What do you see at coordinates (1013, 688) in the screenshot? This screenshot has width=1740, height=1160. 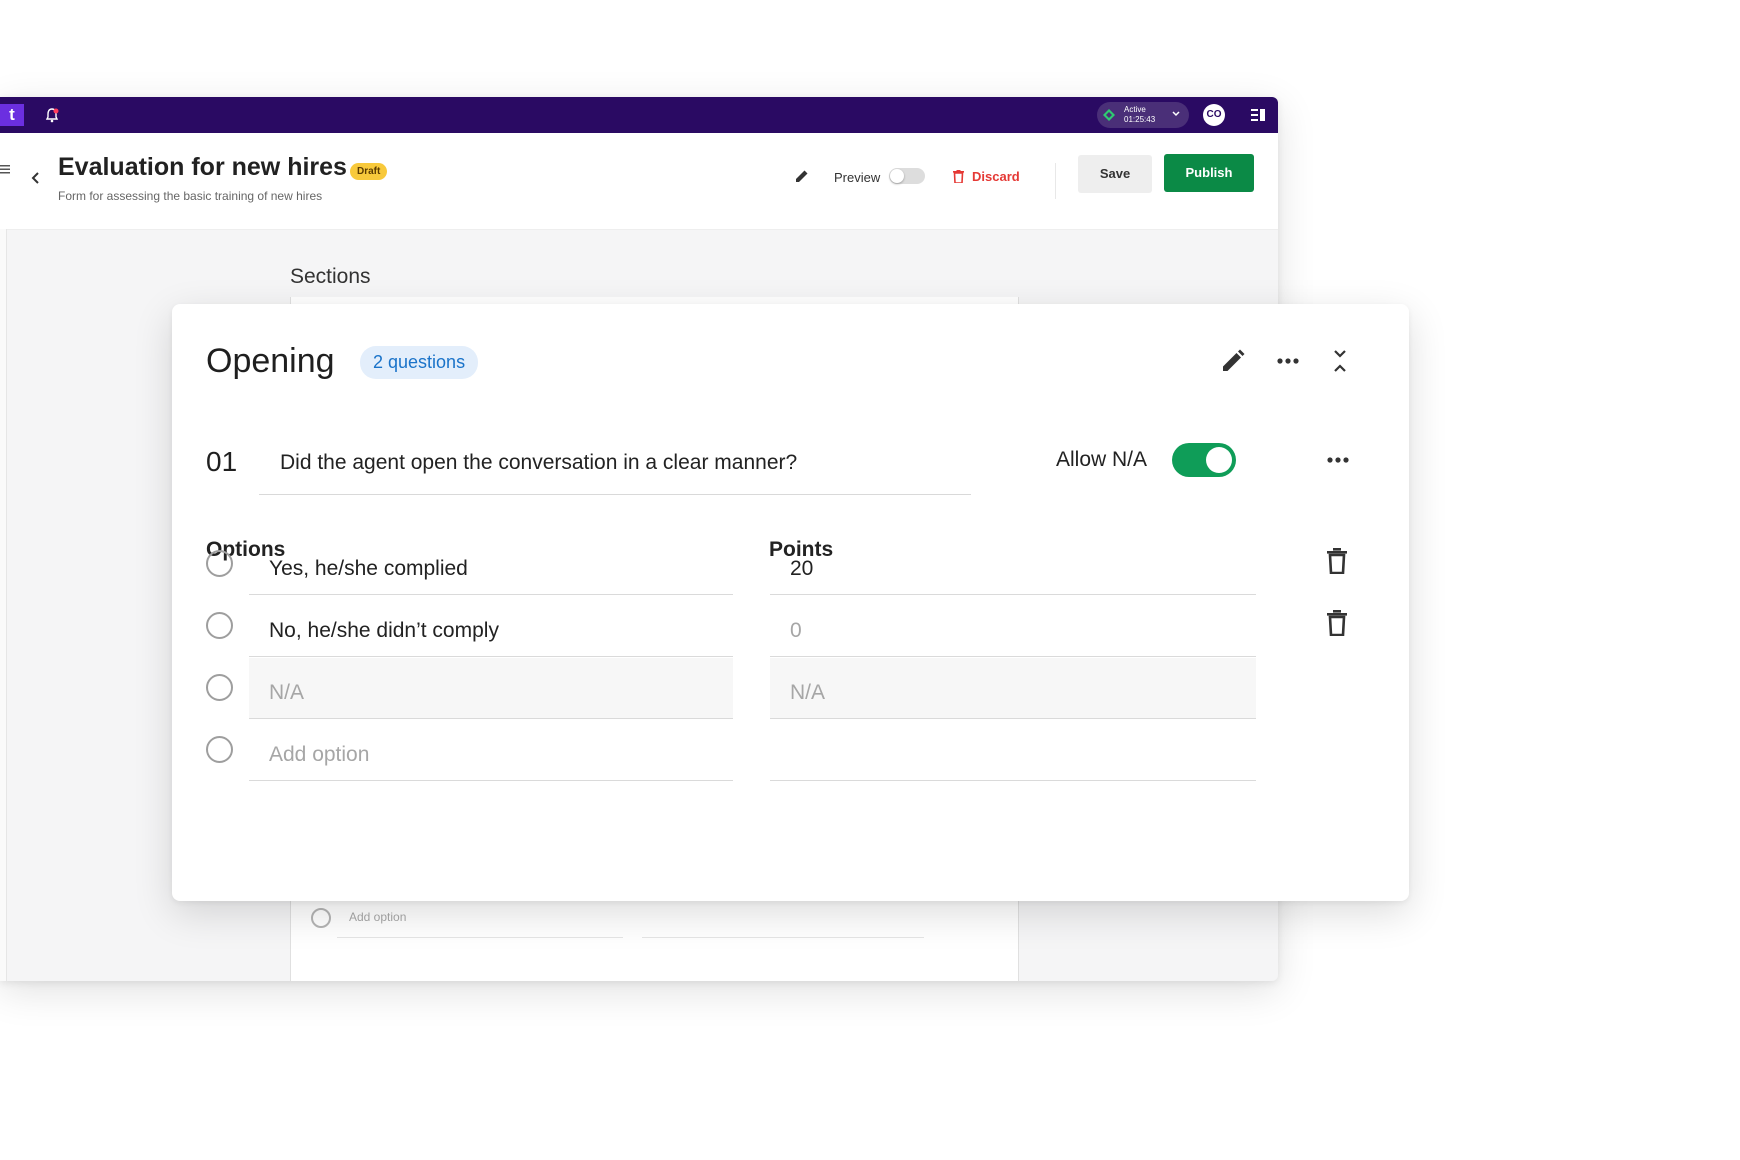 I see `option-points-field: N/A` at bounding box center [1013, 688].